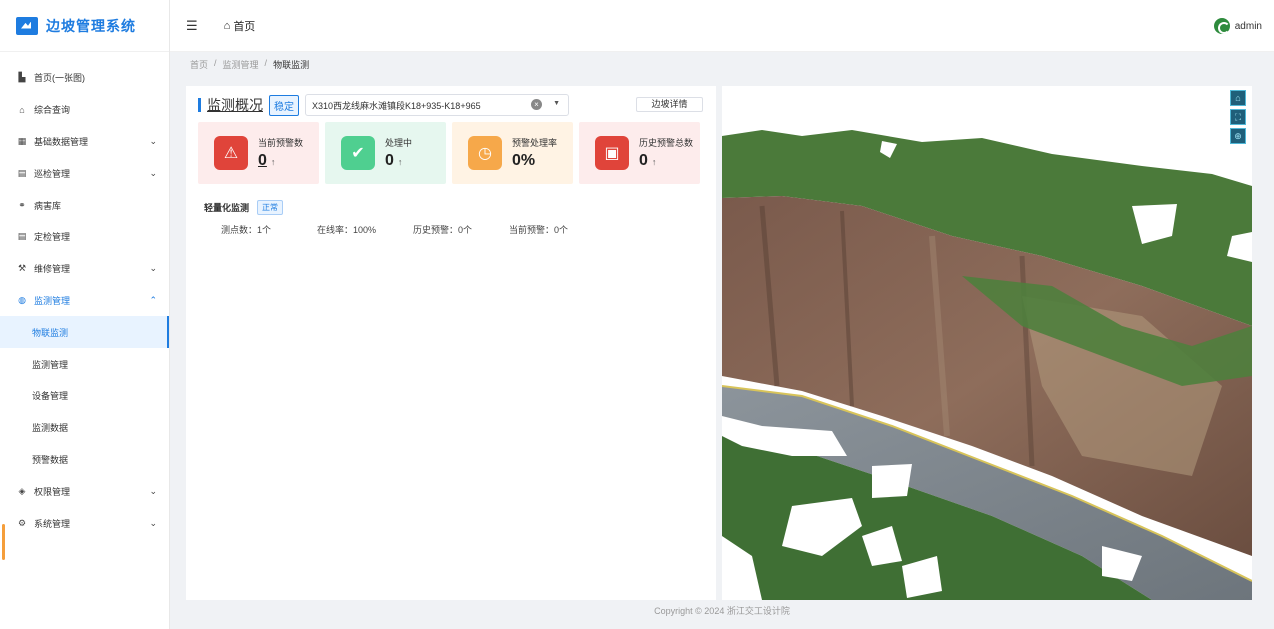 Image resolution: width=1274 pixels, height=629 pixels. I want to click on slope-select: X310西龙线麻水滩镇段K18+935-K18+965 × ▼, so click(437, 105).